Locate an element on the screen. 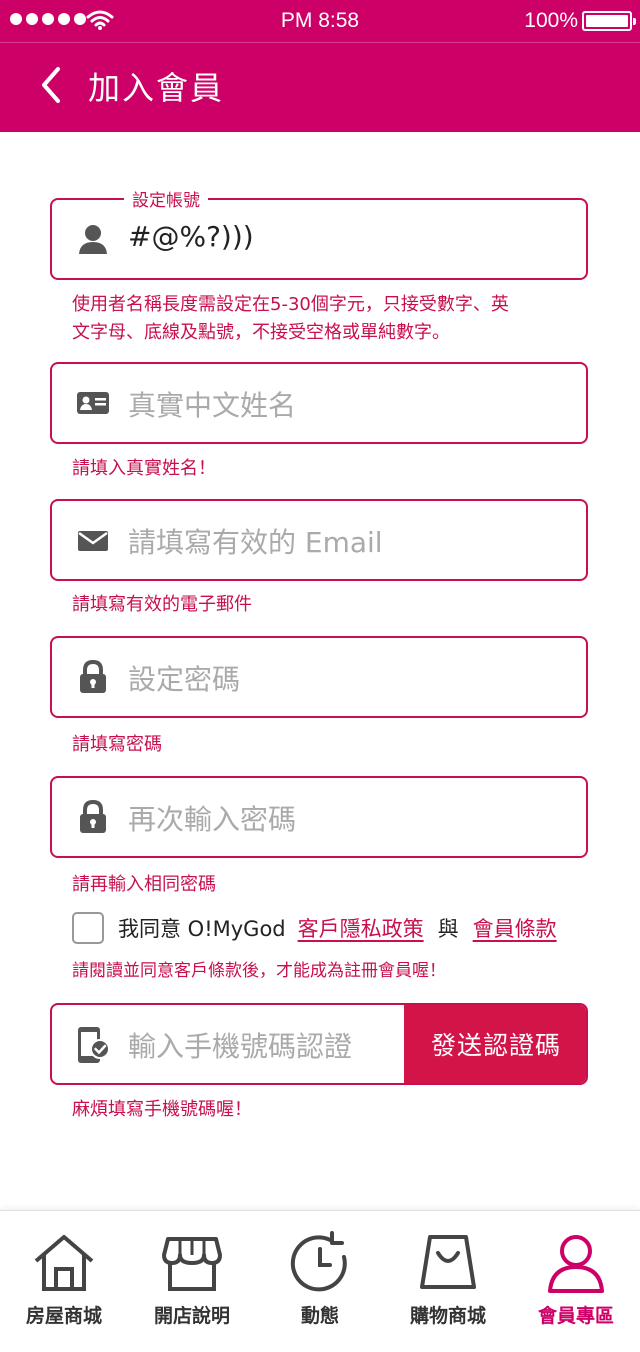  battery-percentage: 100% is located at coordinates (551, 20).